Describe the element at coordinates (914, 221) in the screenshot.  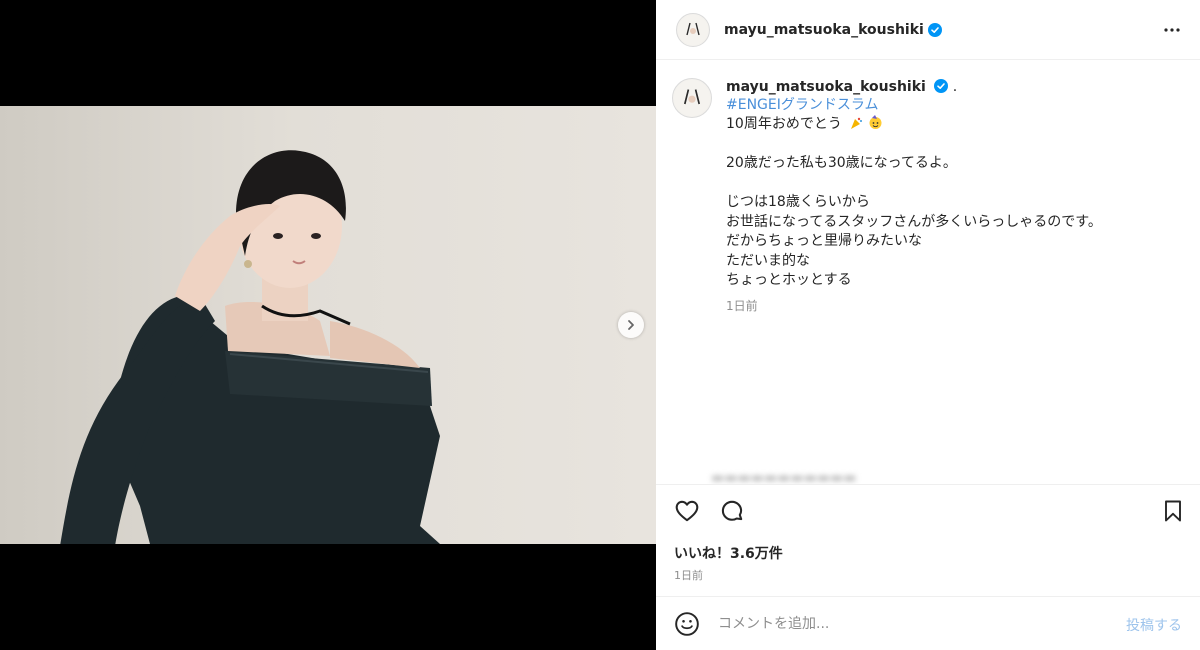
I see `caption-line: お世話になってるスタッフさんが多くいらっしゃるのです。` at that location.